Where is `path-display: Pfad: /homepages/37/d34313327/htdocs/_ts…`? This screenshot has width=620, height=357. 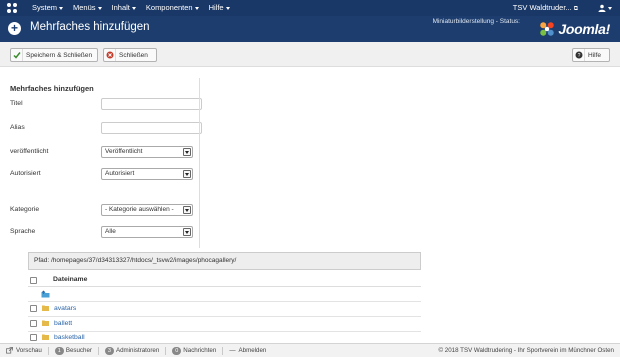
path-display: Pfad: /homepages/37/d34313327/htdocs/_ts… is located at coordinates (224, 261).